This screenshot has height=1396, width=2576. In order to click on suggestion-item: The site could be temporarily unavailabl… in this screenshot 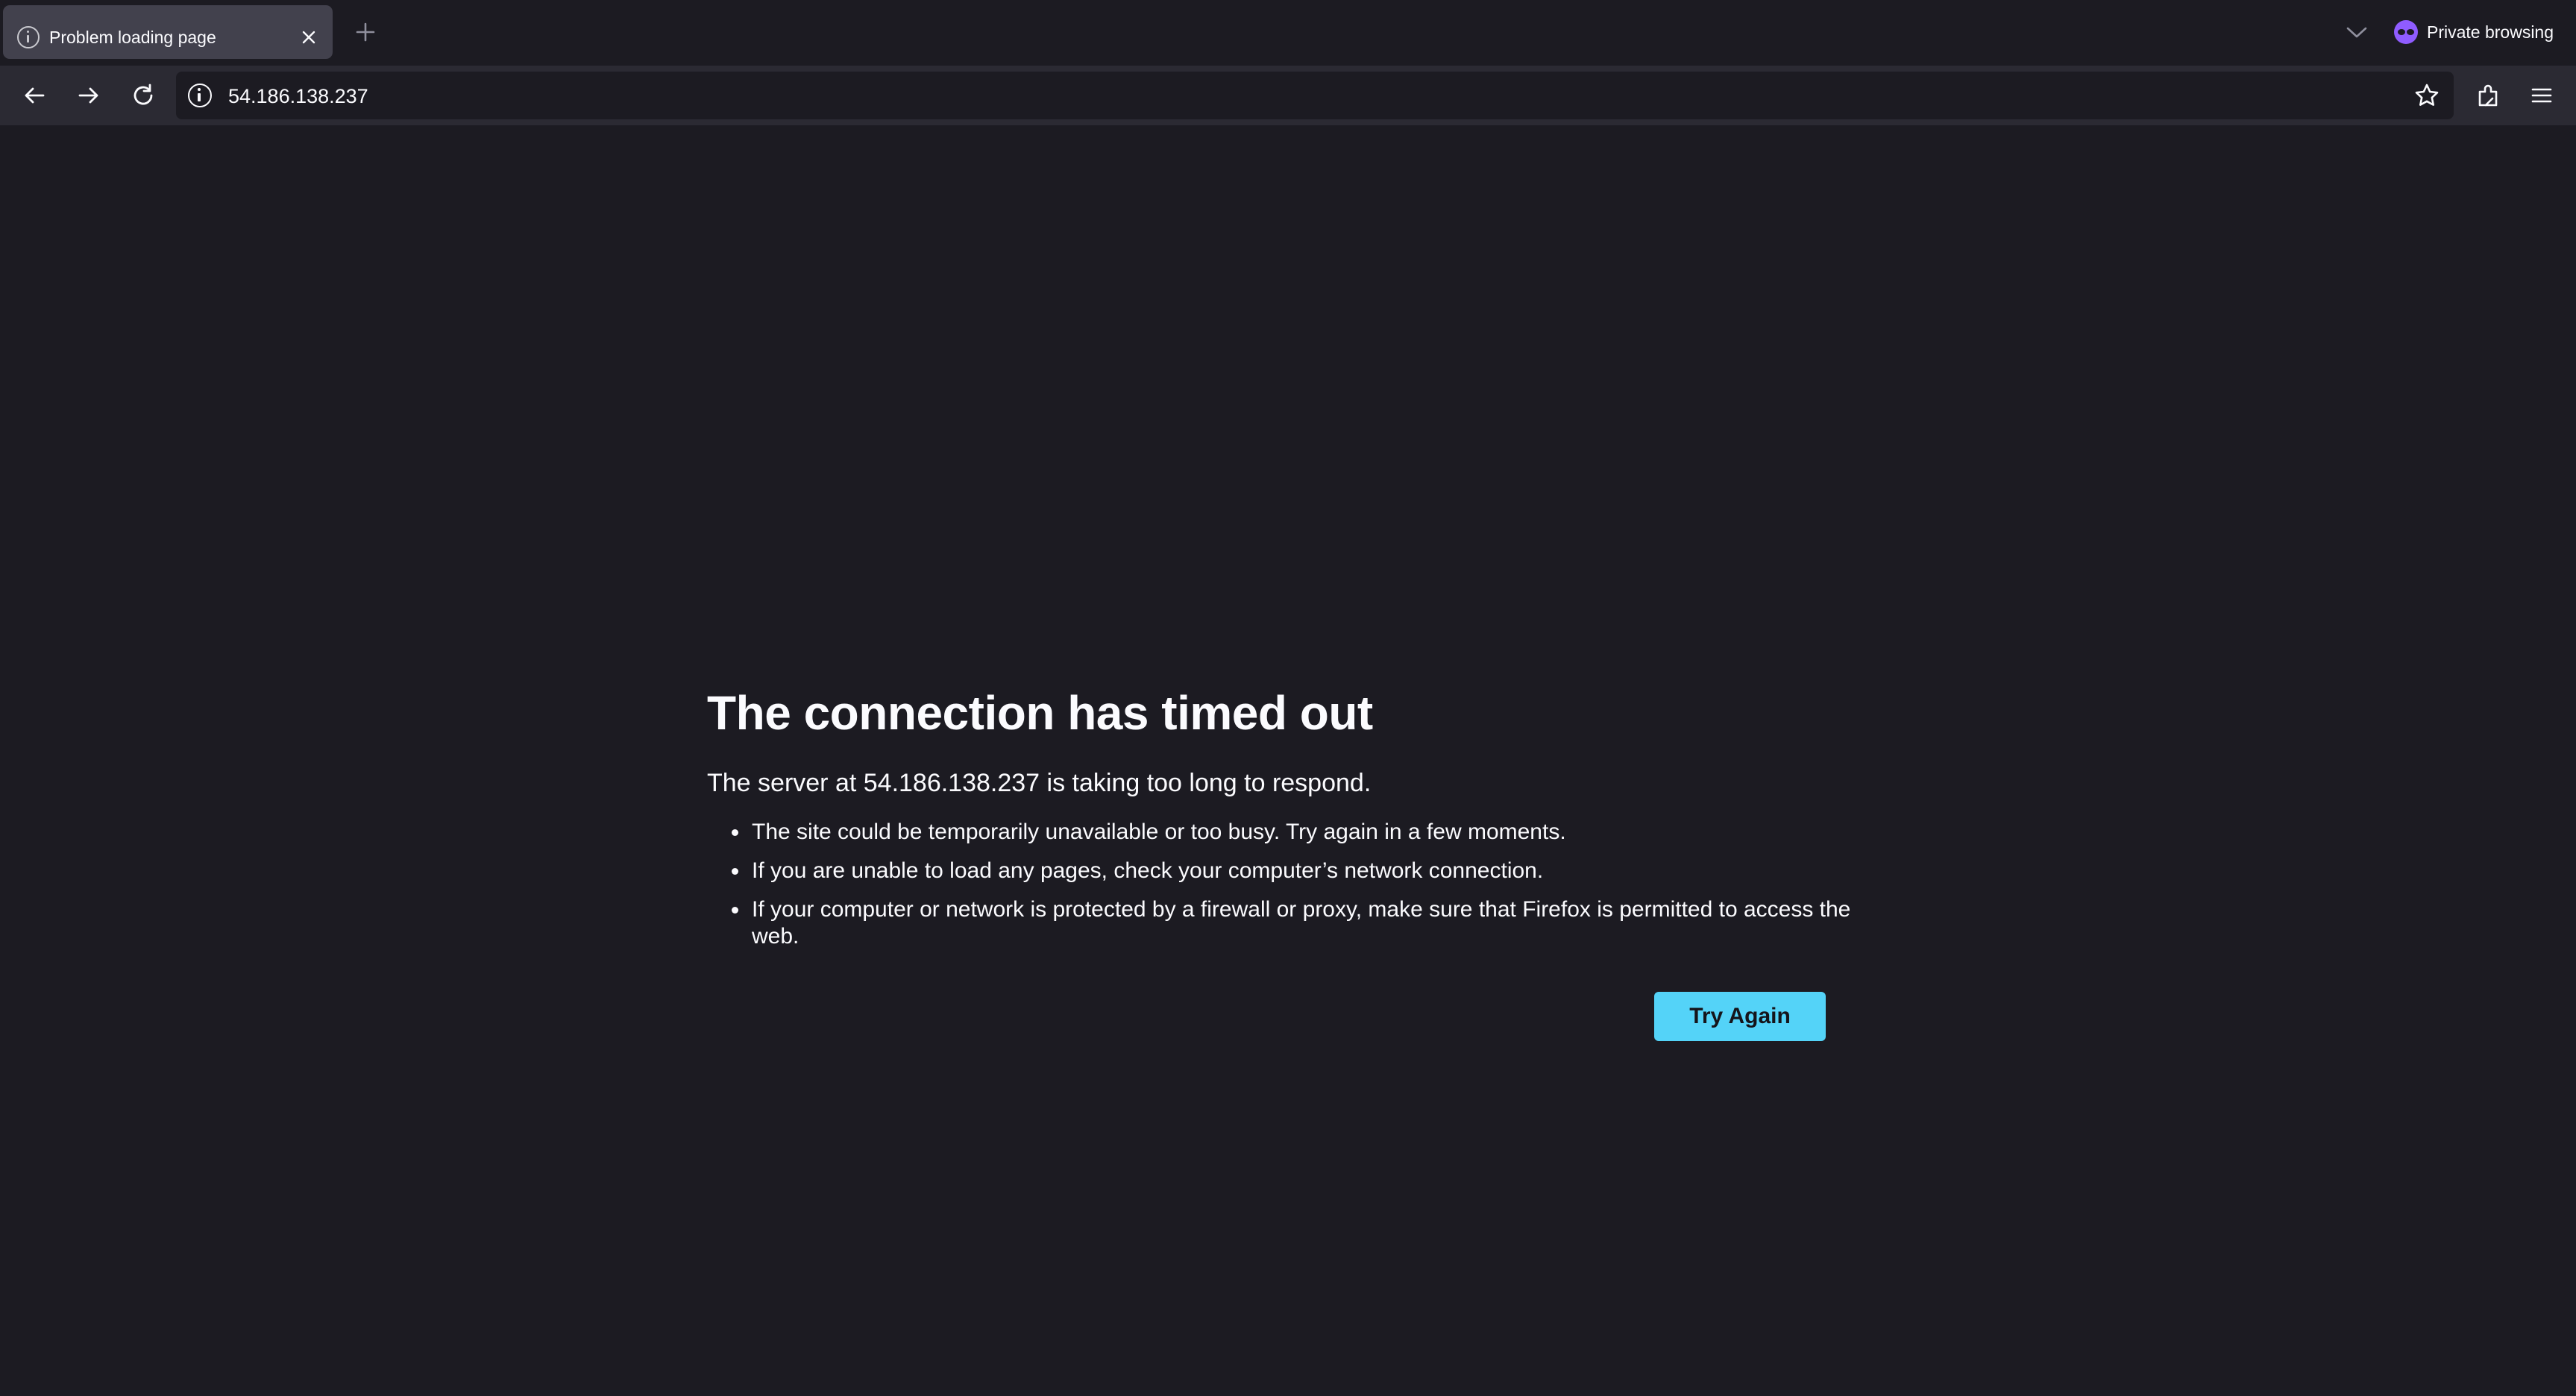, I will do `click(1299, 833)`.